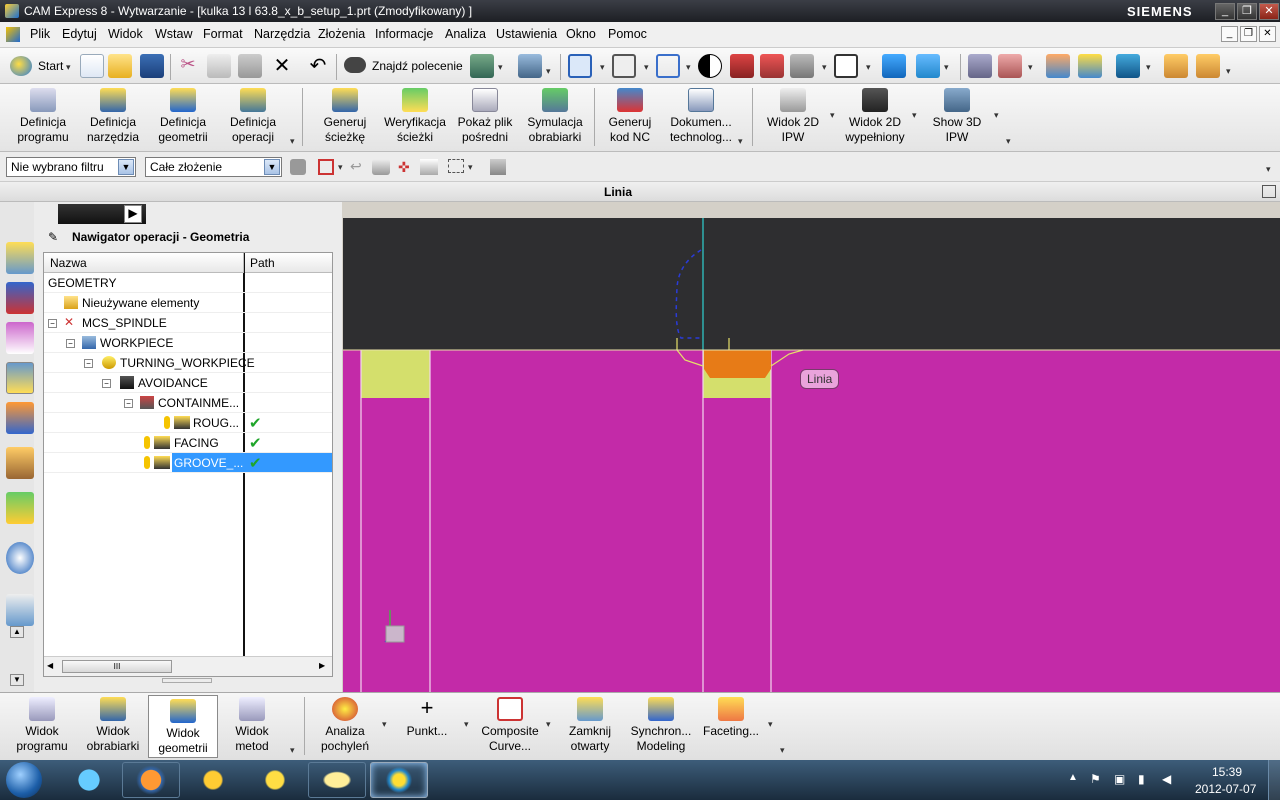 The width and height of the screenshot is (1280, 800). I want to click on layer-icon, so click(980, 66).